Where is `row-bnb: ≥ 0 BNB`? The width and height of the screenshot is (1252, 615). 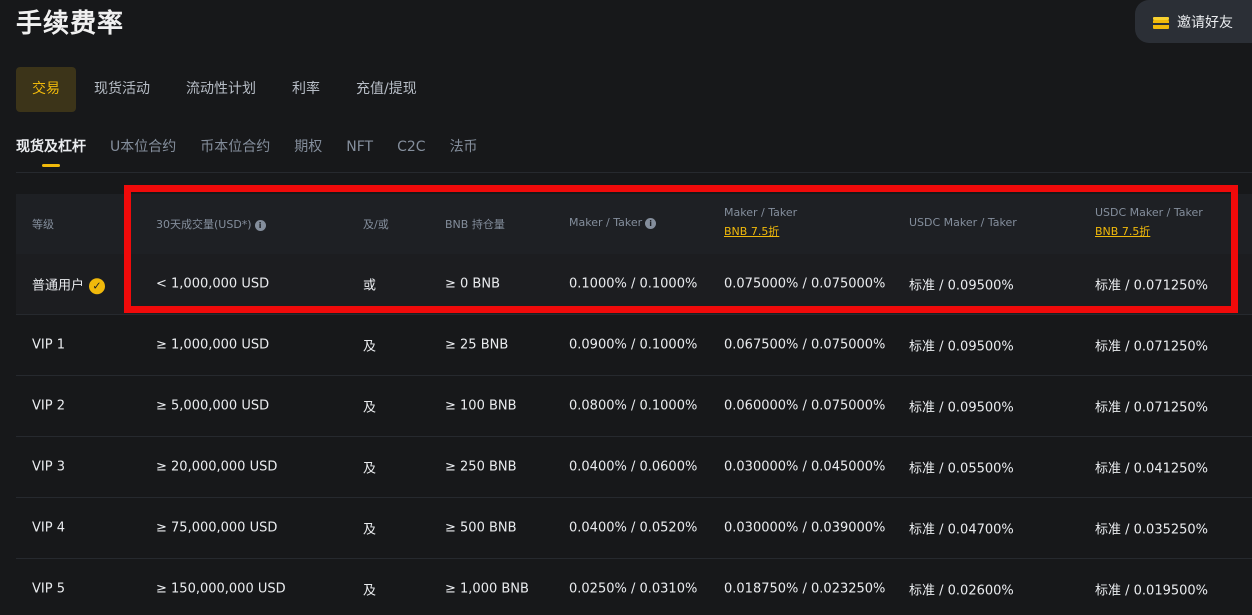 row-bnb: ≥ 0 BNB is located at coordinates (472, 284).